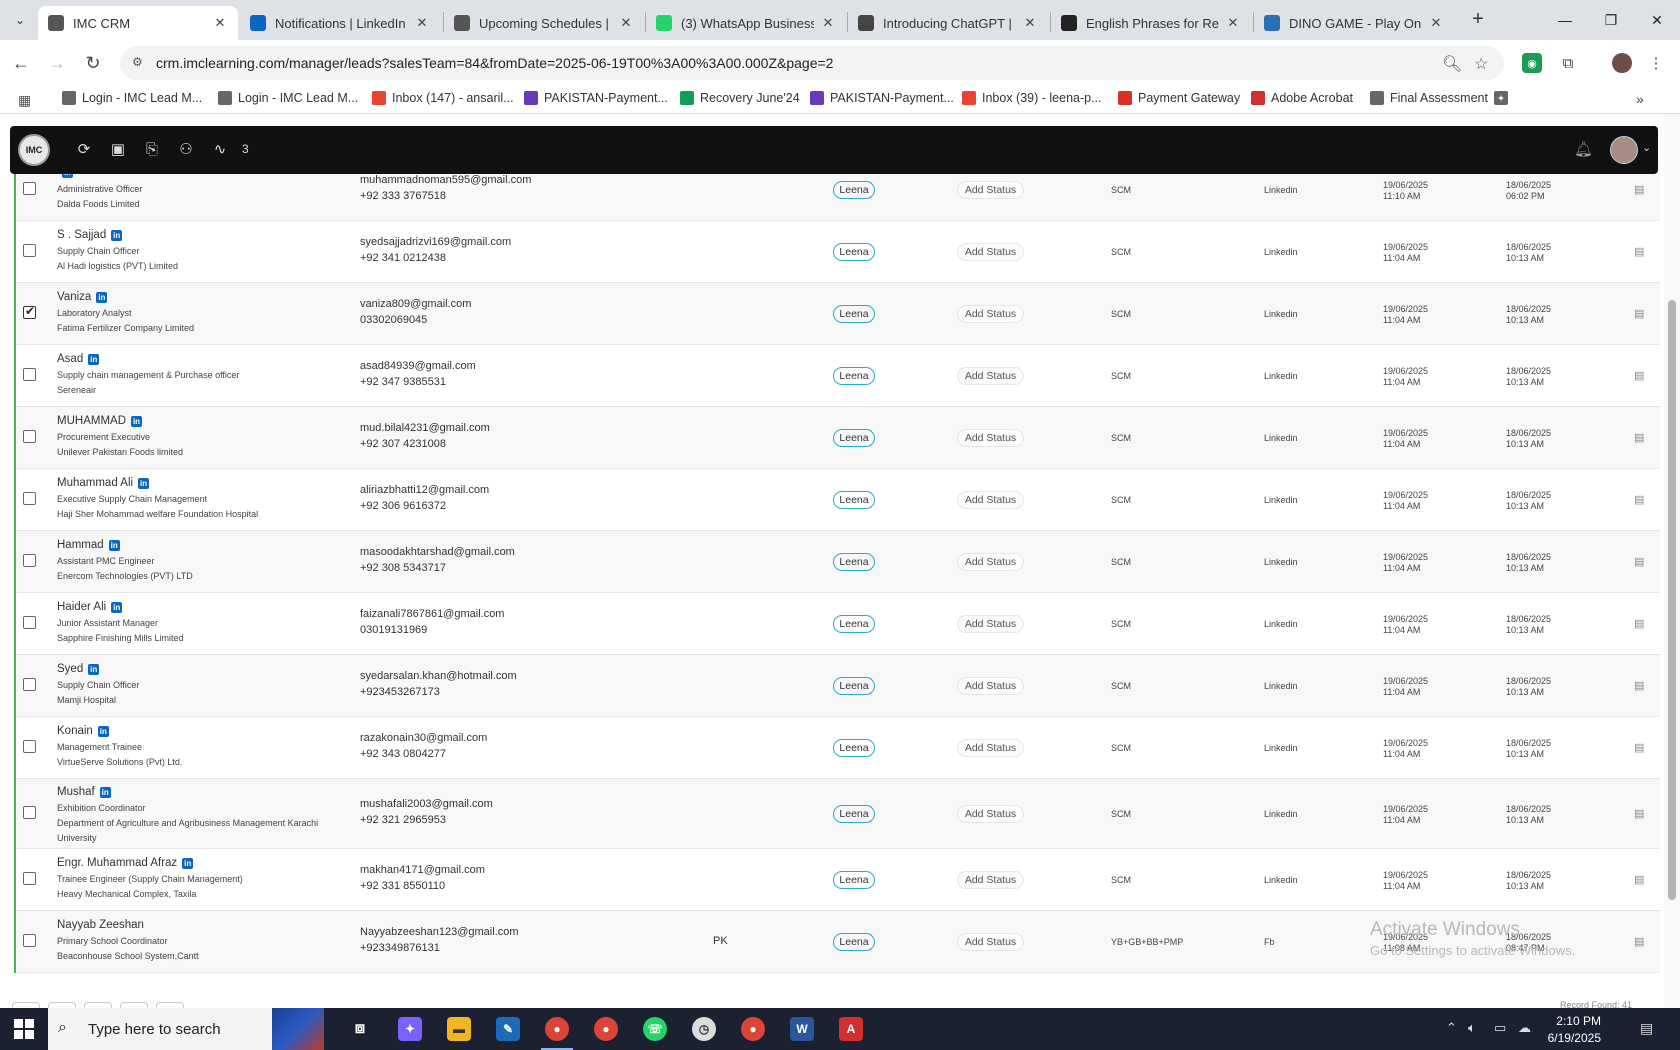 The height and width of the screenshot is (1050, 1680). I want to click on lead-name-text: MUHAMMAD, so click(91, 421).